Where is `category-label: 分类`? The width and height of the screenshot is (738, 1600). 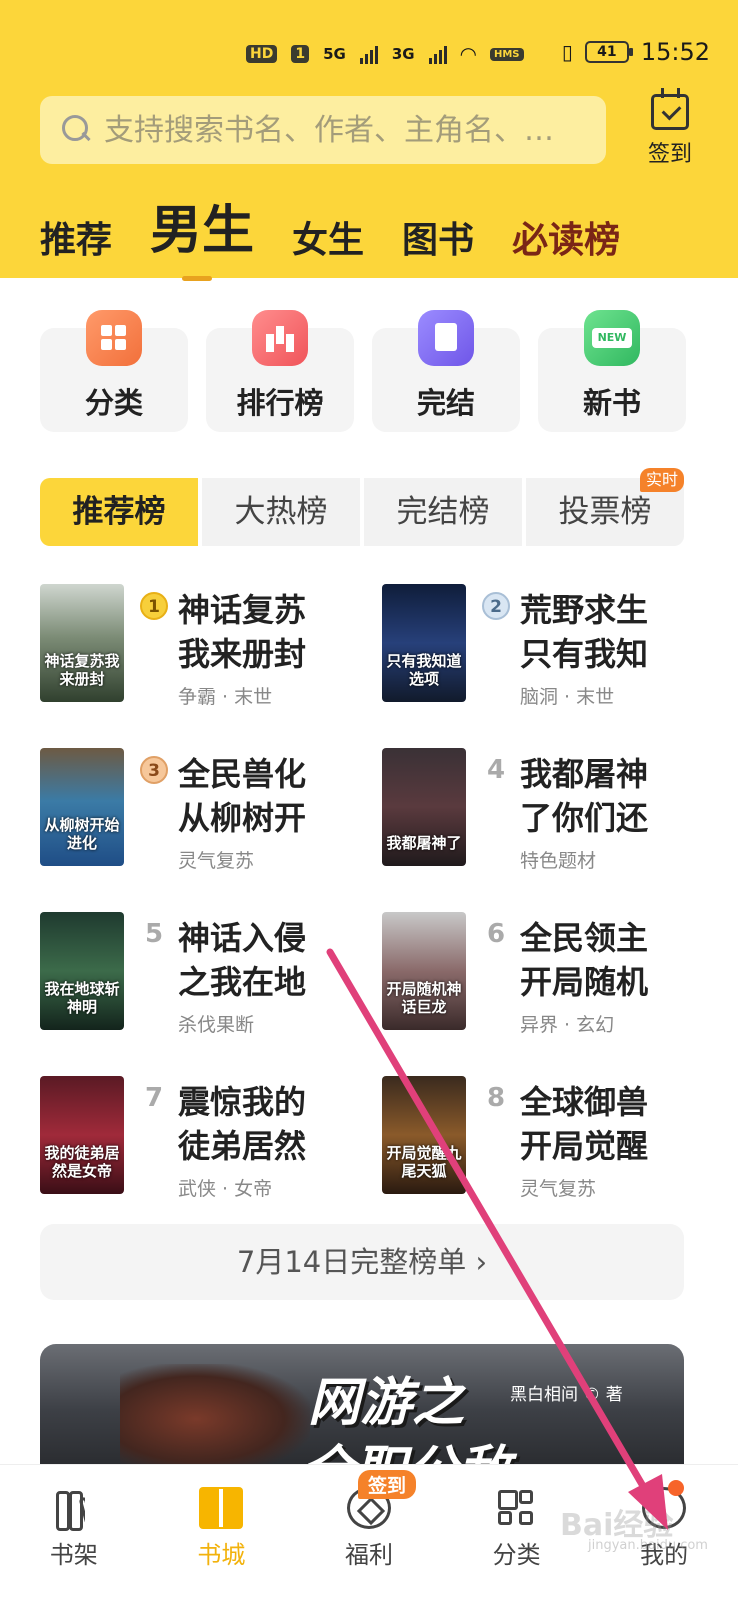
category-label: 分类 is located at coordinates (113, 403).